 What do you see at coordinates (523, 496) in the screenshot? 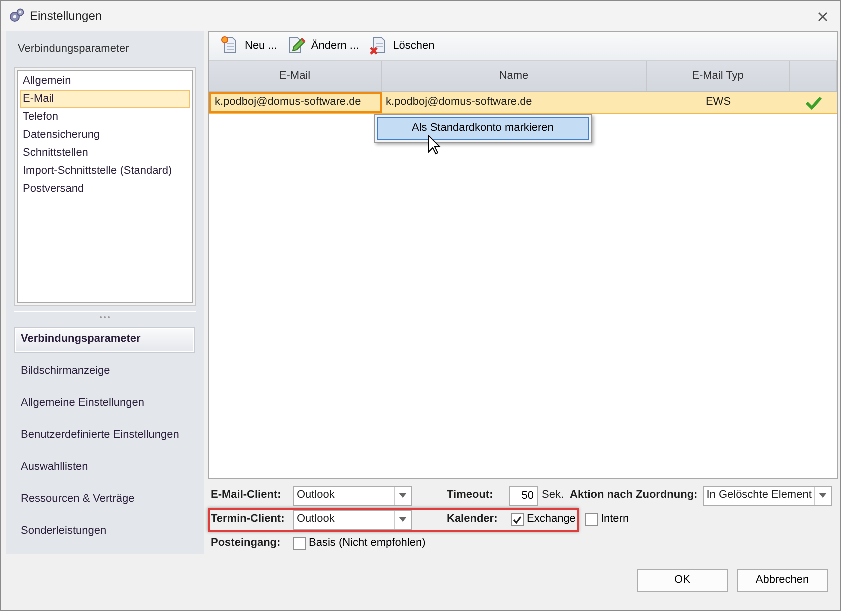
I see `number-field: 50` at bounding box center [523, 496].